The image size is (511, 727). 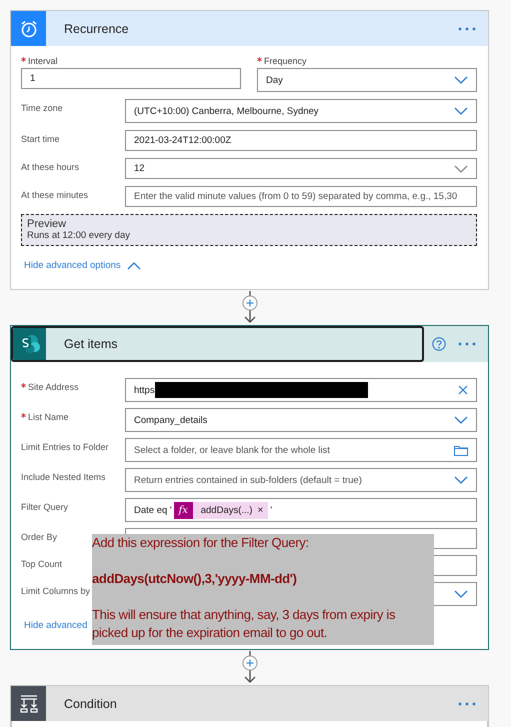 I want to click on expression-field: Date eq ' fx addDays(...) × ', so click(x=301, y=510).